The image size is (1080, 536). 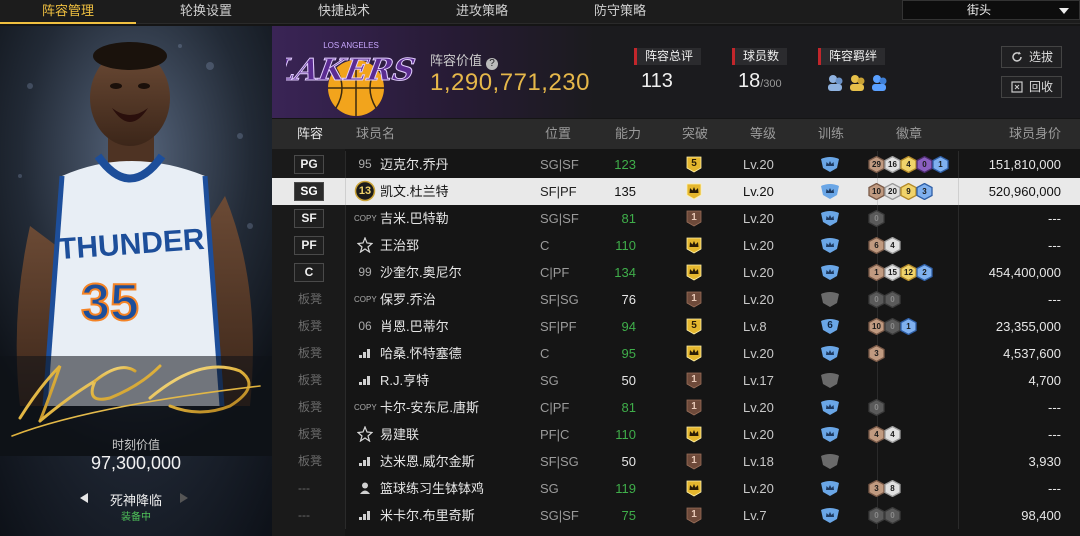 I want to click on player-name: 达米恩.威尔金斯, so click(x=427, y=461).